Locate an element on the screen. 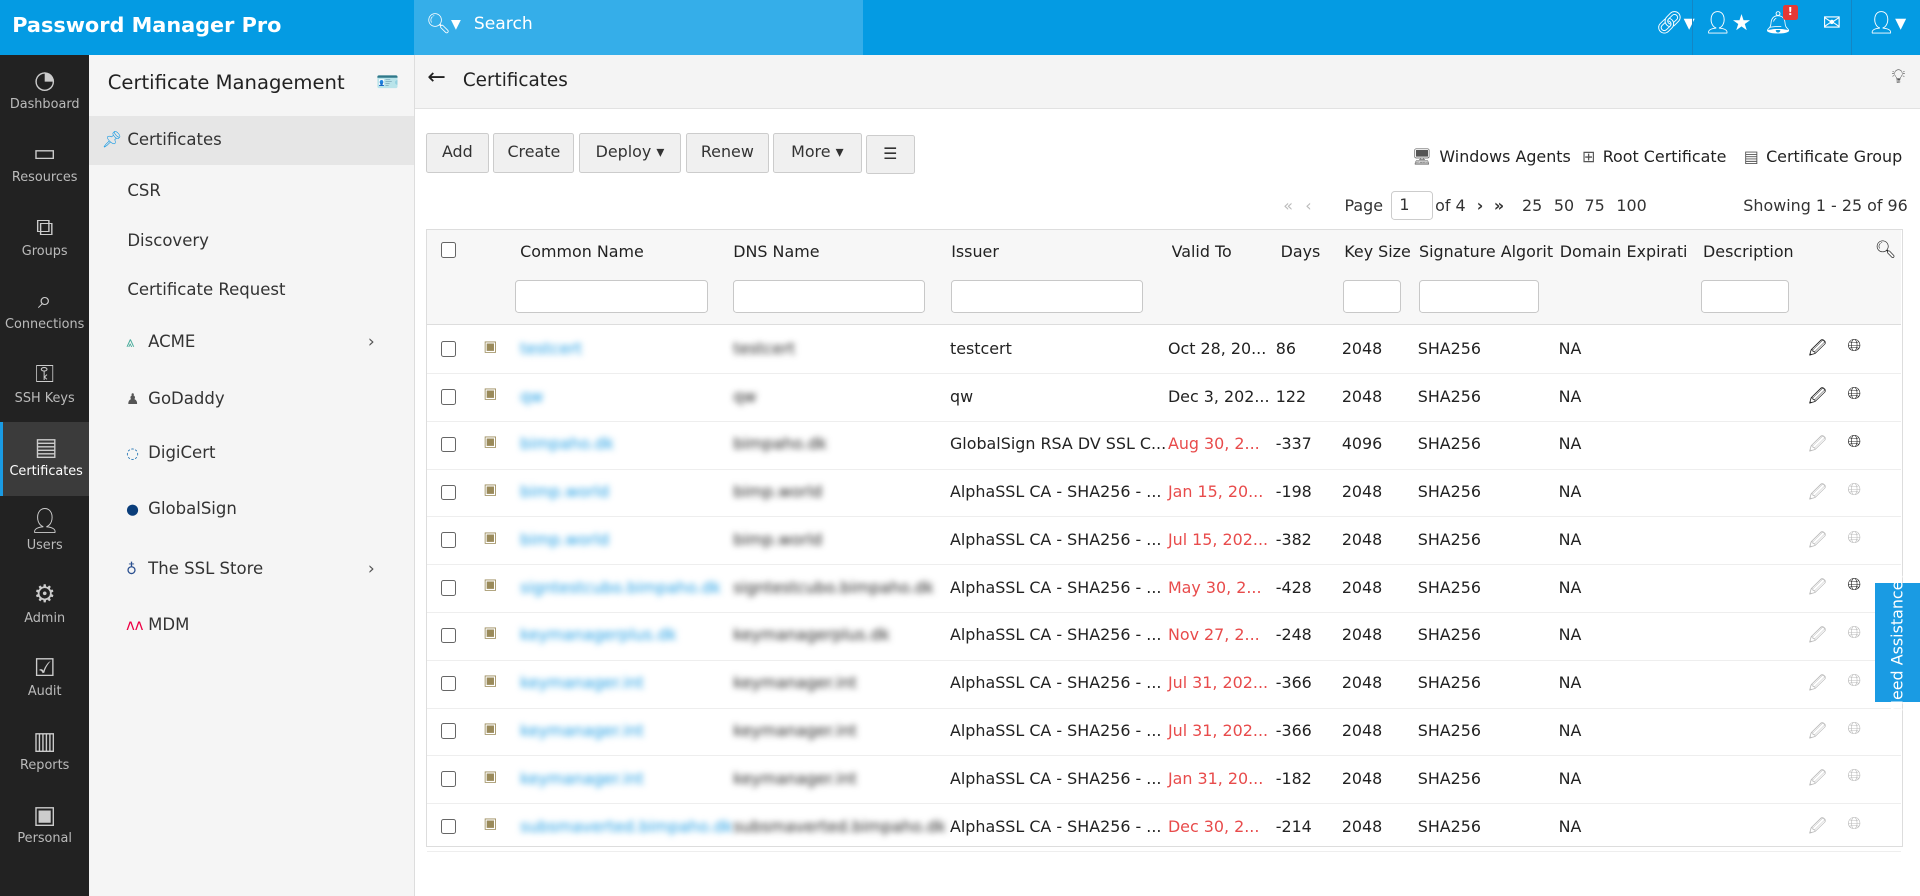 The image size is (1920, 896). prev-page-icon: ‹ is located at coordinates (1308, 205).